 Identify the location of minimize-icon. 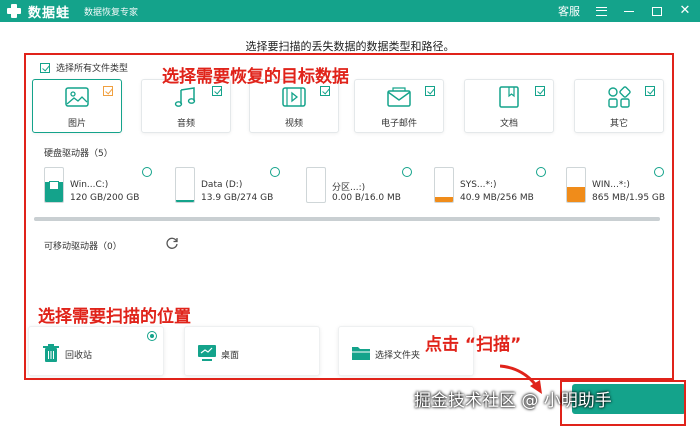
(629, 11).